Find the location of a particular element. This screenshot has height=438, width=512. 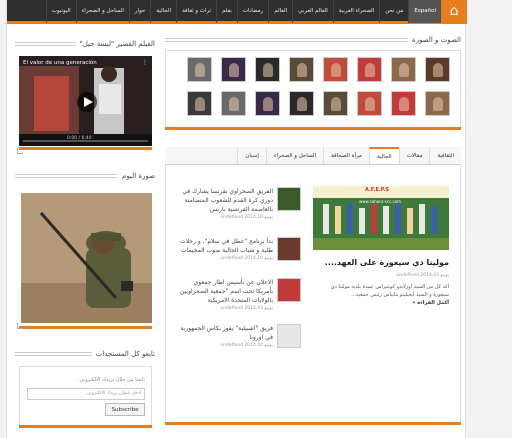

subscribe-button: Subscribe is located at coordinates (125, 409).